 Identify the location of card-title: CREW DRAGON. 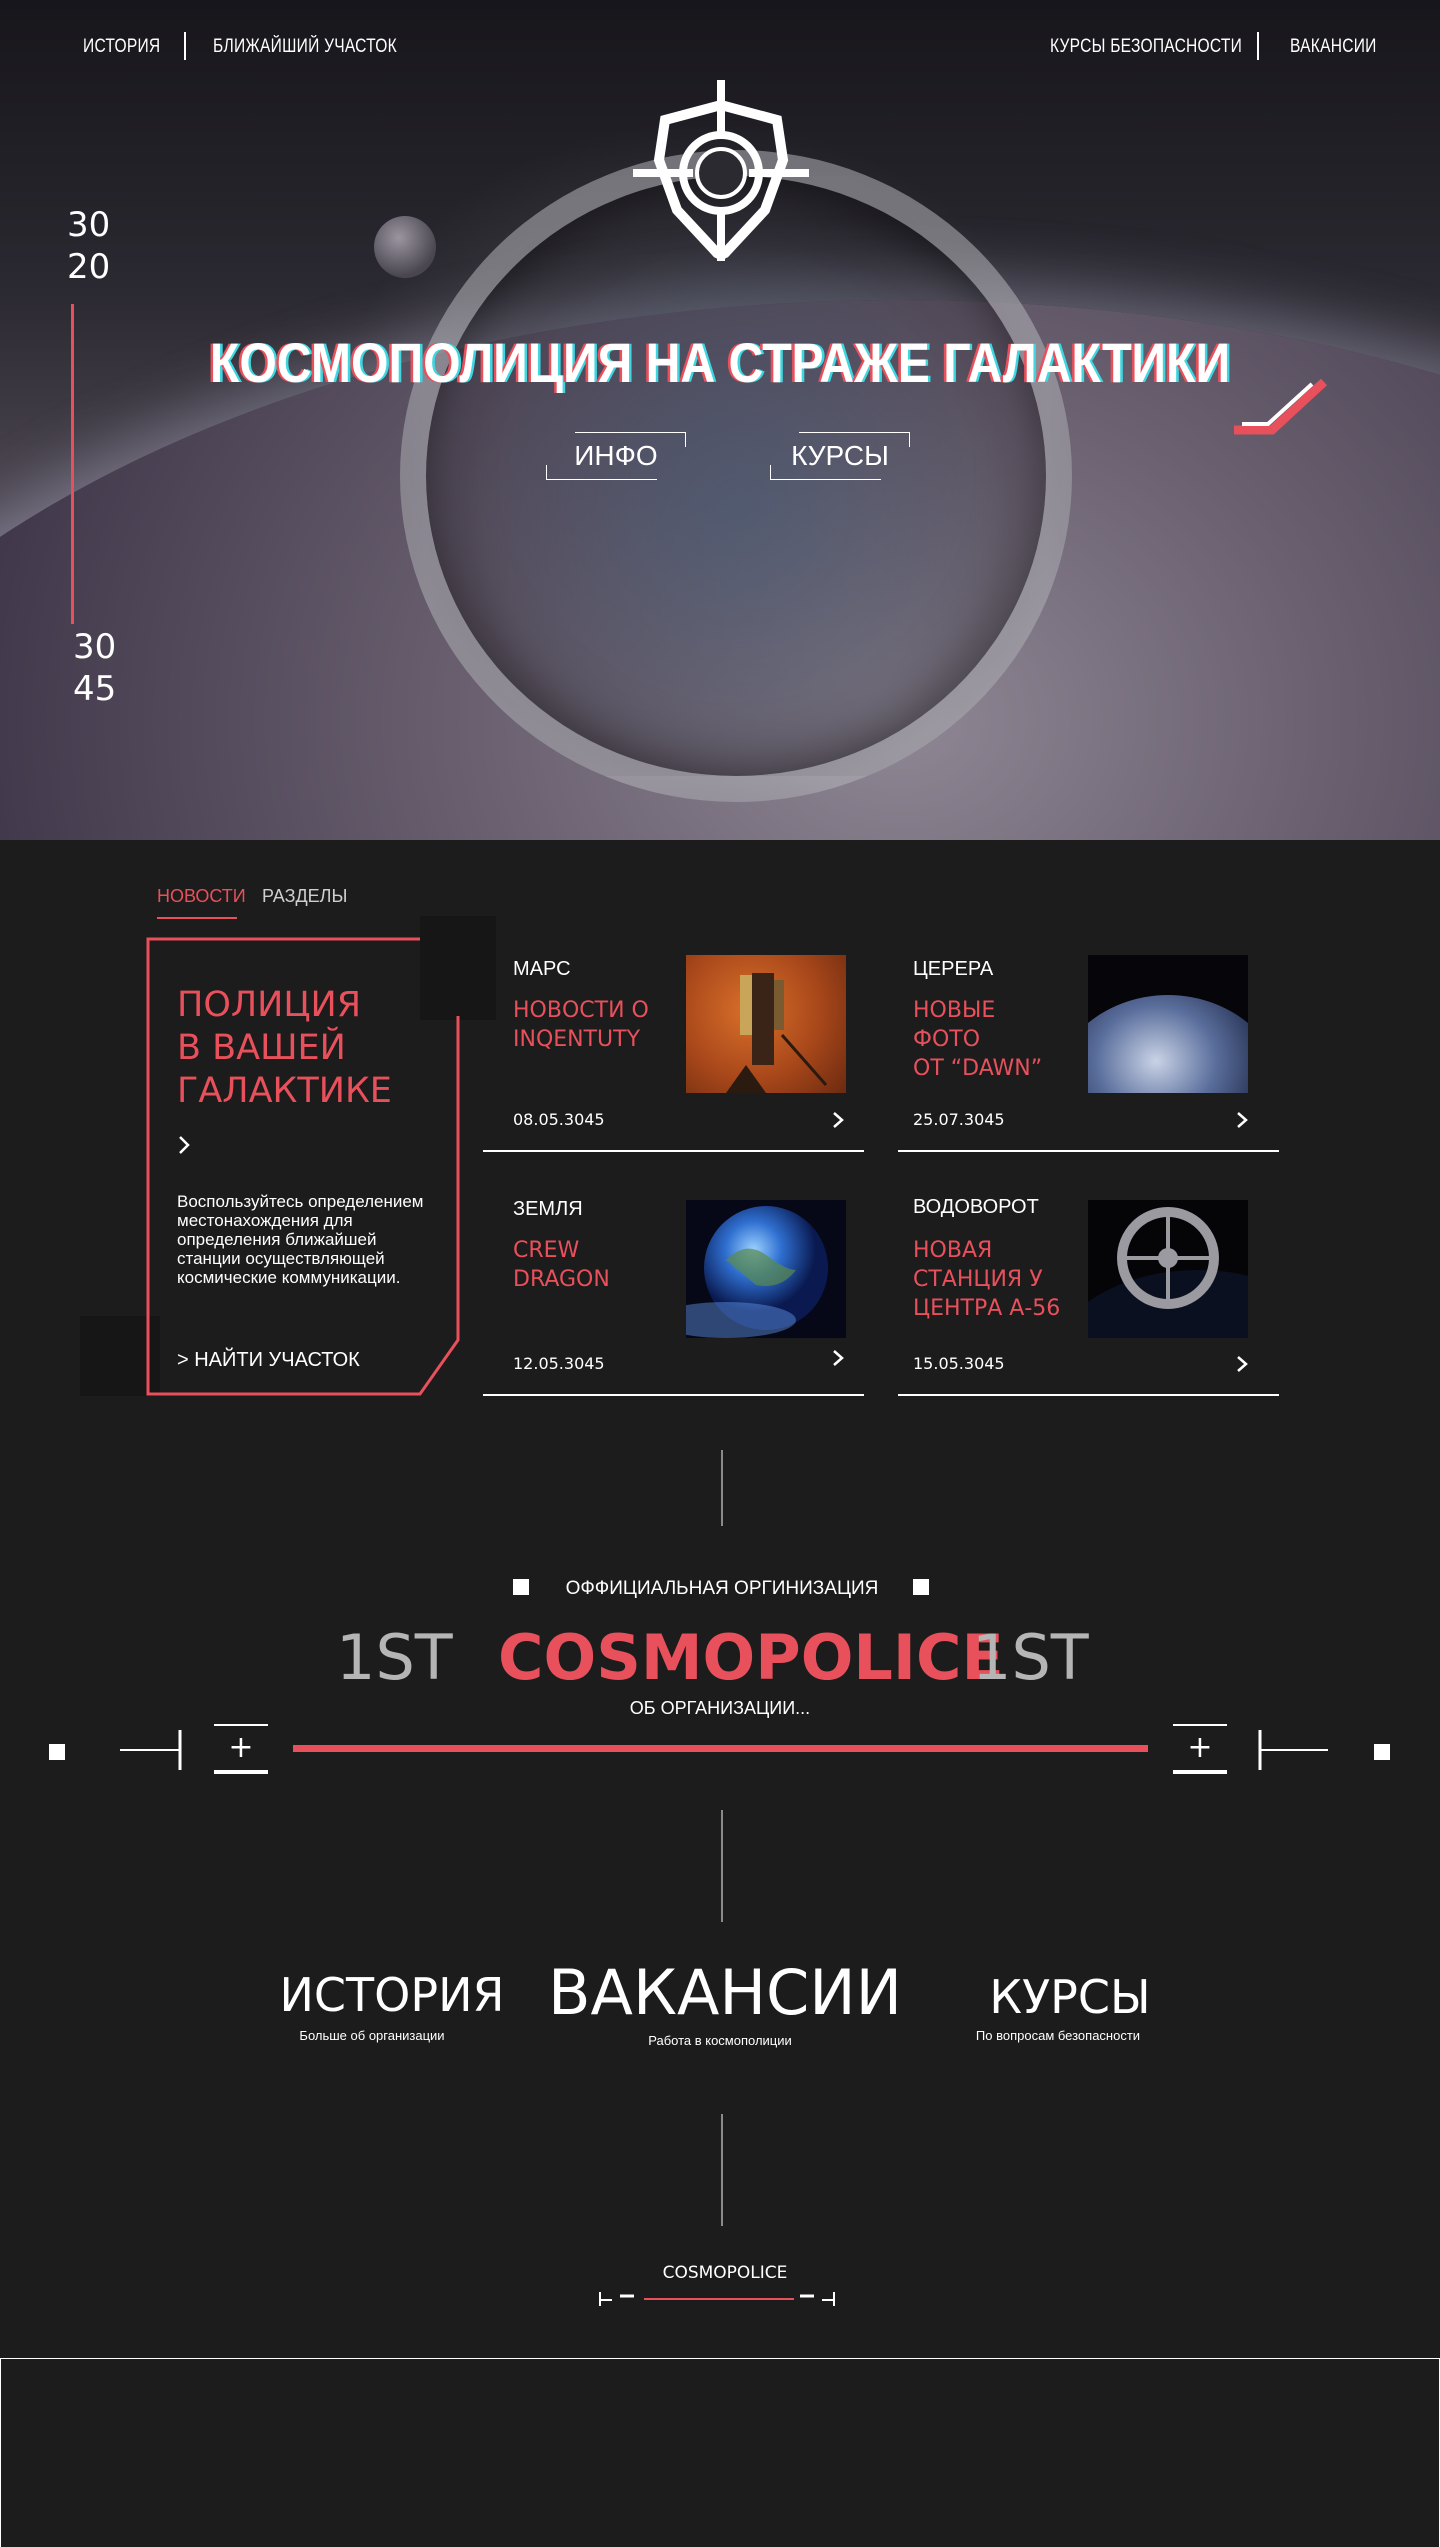
(588, 1265).